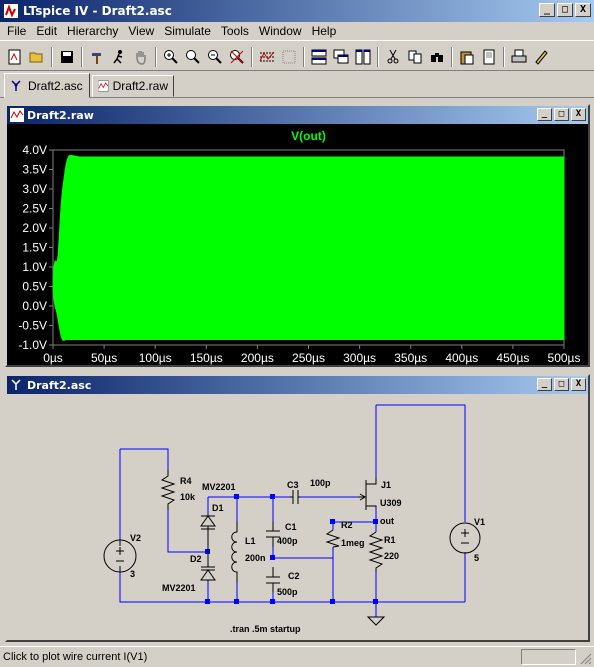 Image resolution: width=594 pixels, height=667 pixels. Describe the element at coordinates (234, 552) in the screenshot. I see `inductor-l1-symbol` at that location.